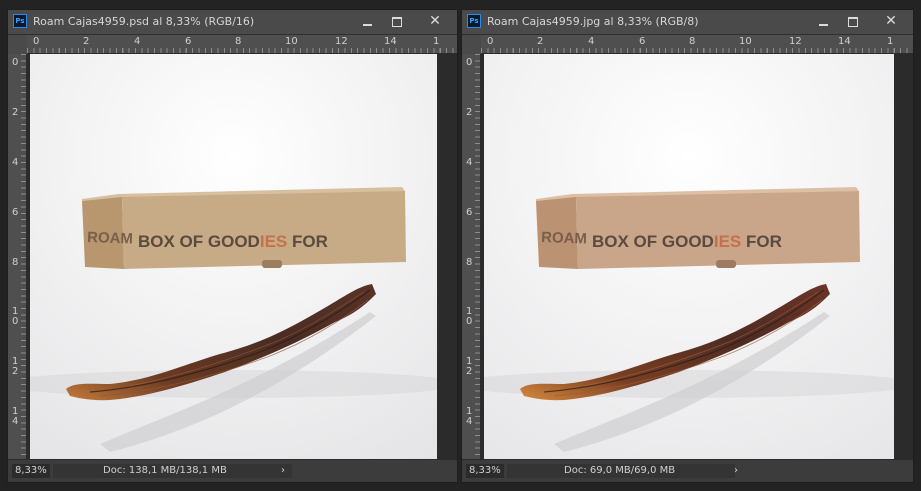 Image resolution: width=921 pixels, height=491 pixels. Describe the element at coordinates (172, 471) in the screenshot. I see `document-size-info: Doc: 138,1 MB/138,1 MB` at that location.